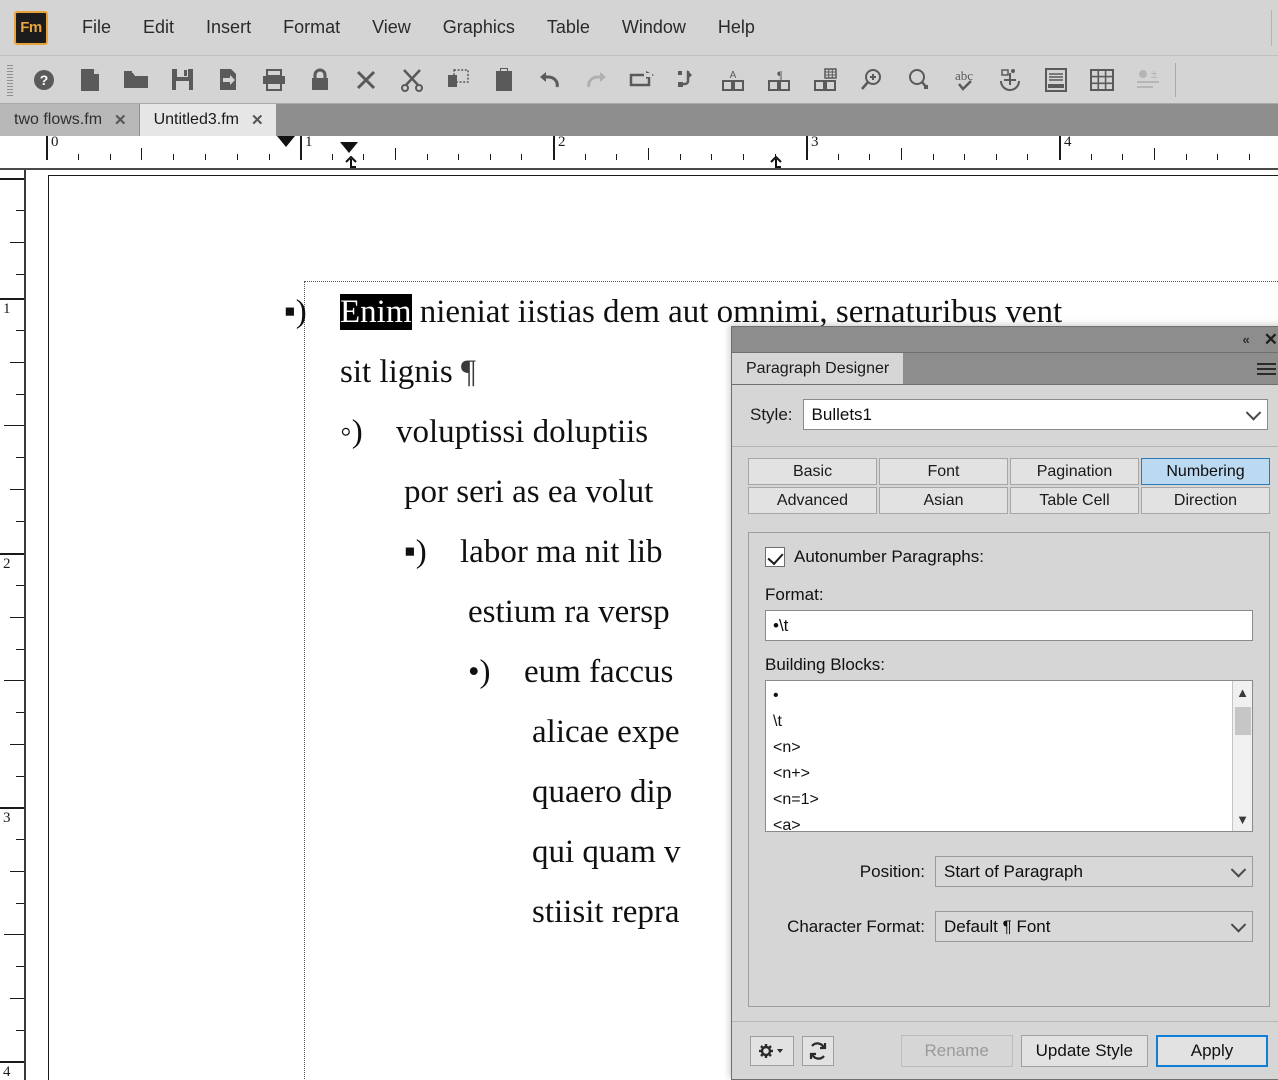 The width and height of the screenshot is (1278, 1080). Describe the element at coordinates (1102, 80) in the screenshot. I see `insert-table-icon` at that location.